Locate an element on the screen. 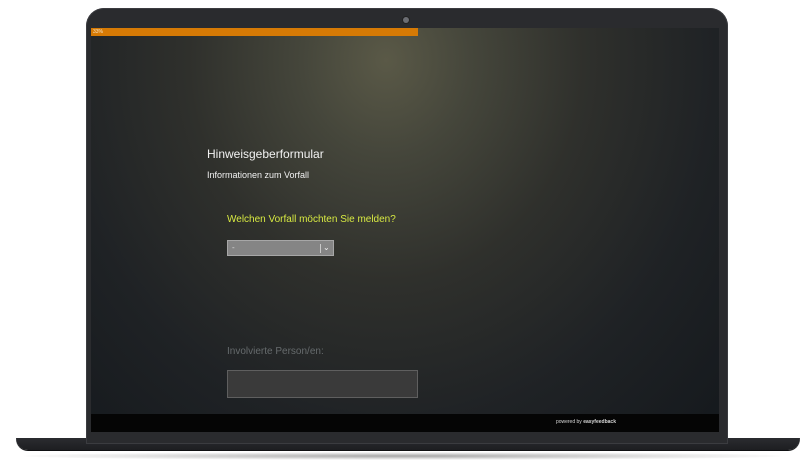  select-divider is located at coordinates (320, 248).